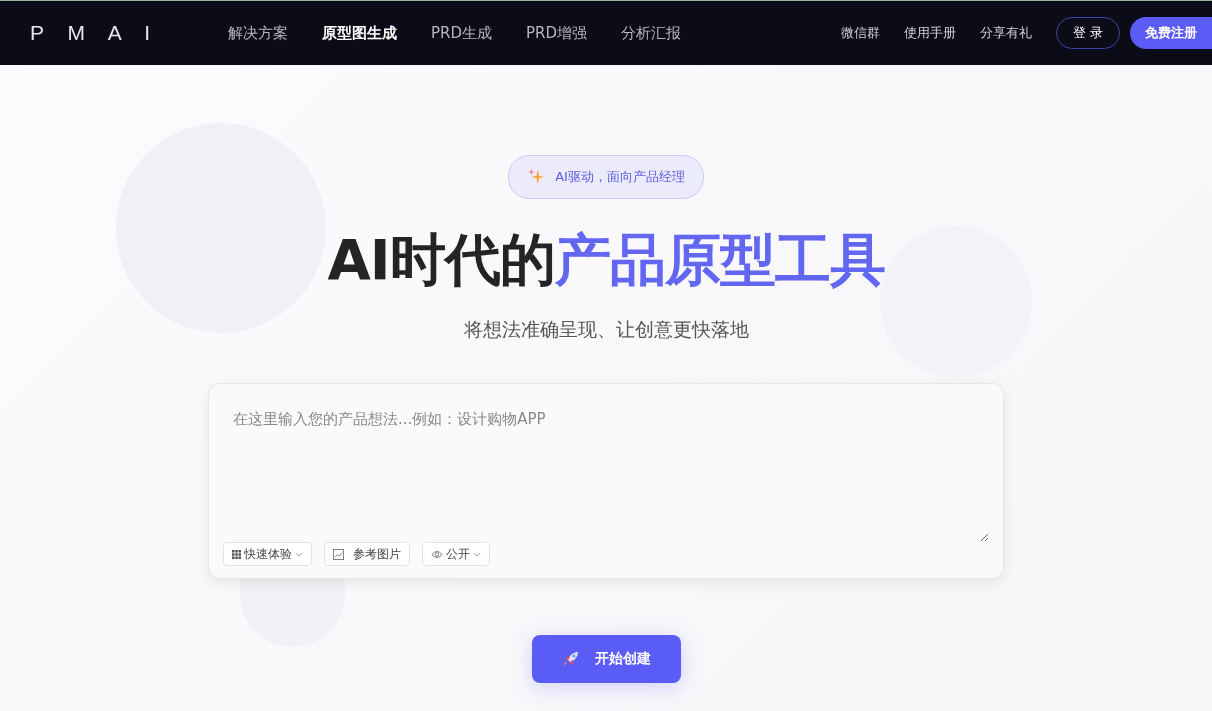  I want to click on nav-link: PRD生成, so click(462, 33).